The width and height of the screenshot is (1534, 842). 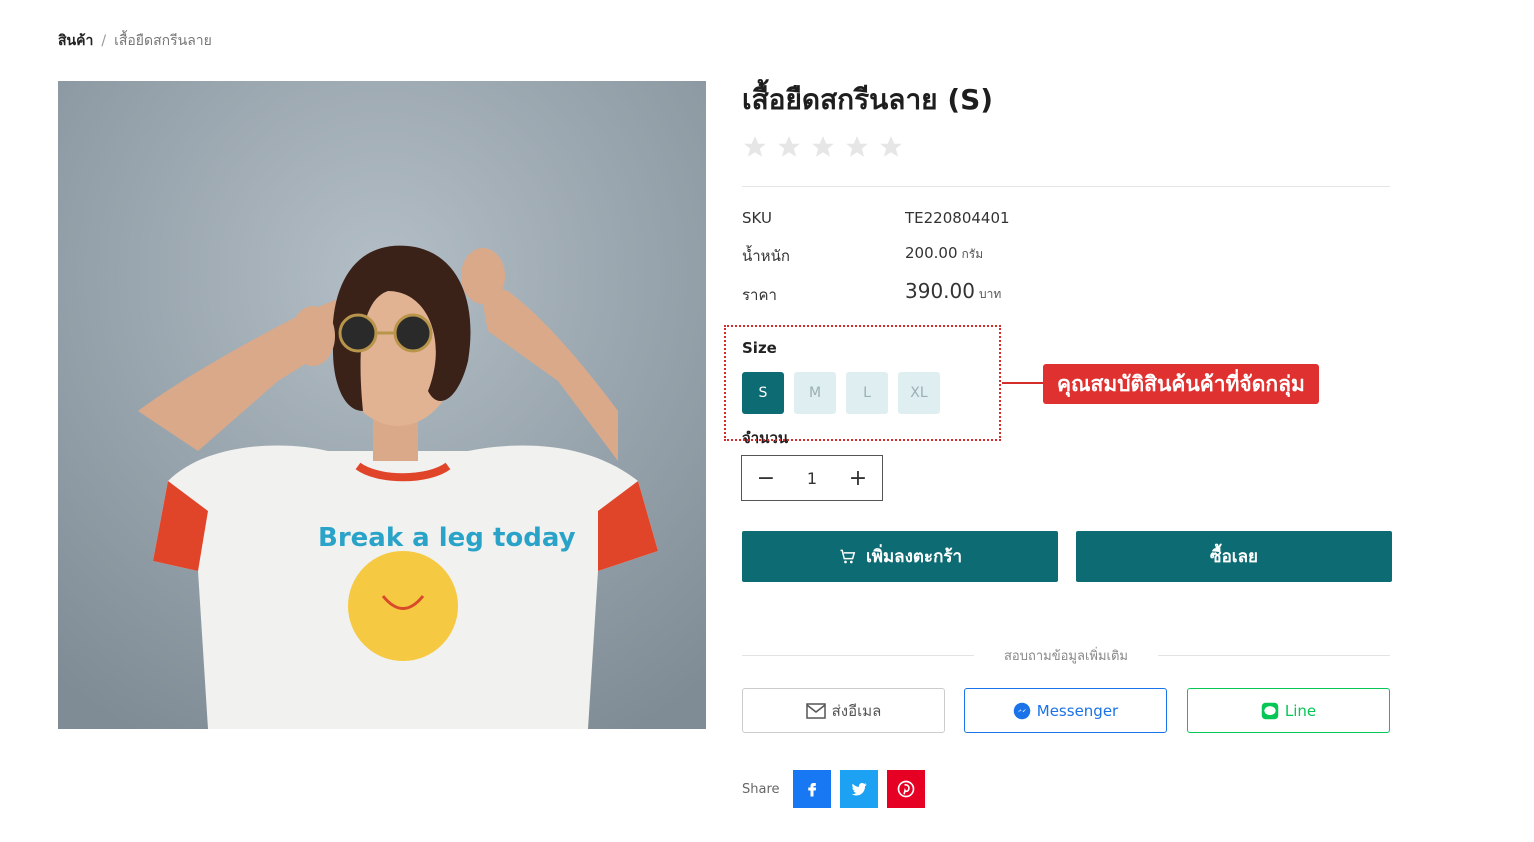 What do you see at coordinates (1066, 186) in the screenshot?
I see `rating-divider` at bounding box center [1066, 186].